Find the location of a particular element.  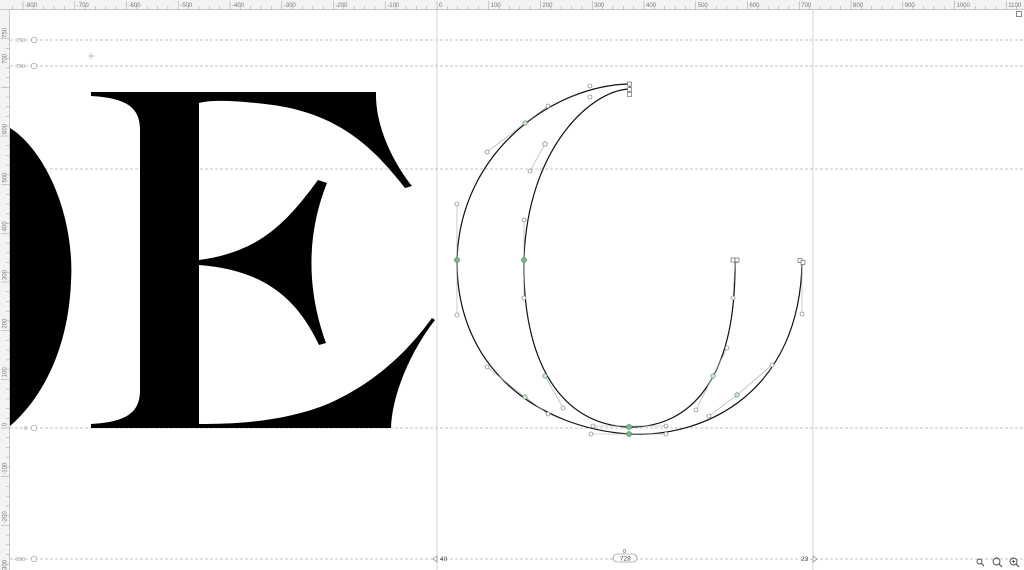

ruler-label: -800 is located at coordinates (31, 6).